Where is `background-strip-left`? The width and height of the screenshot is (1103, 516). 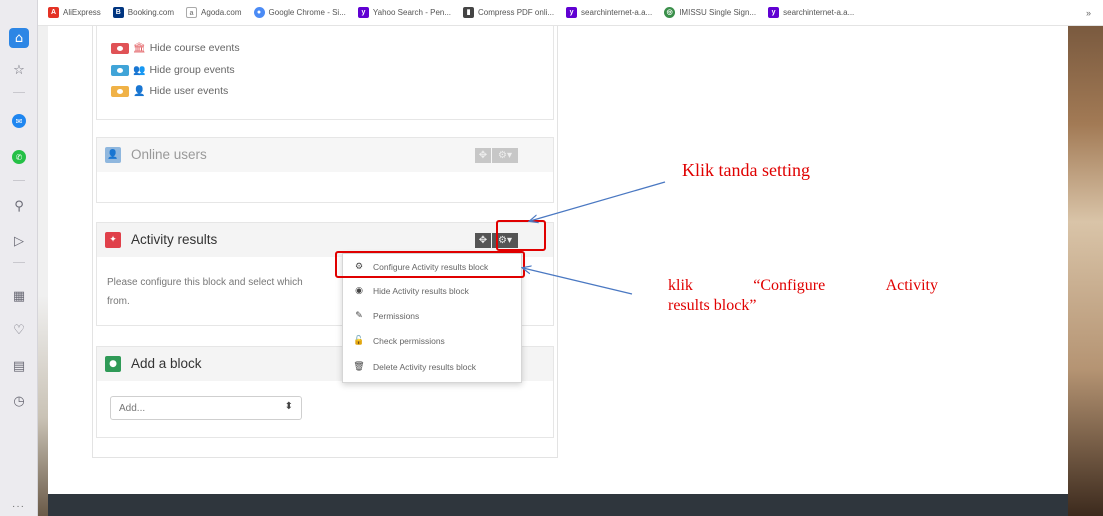
background-strip-left is located at coordinates (43, 271).